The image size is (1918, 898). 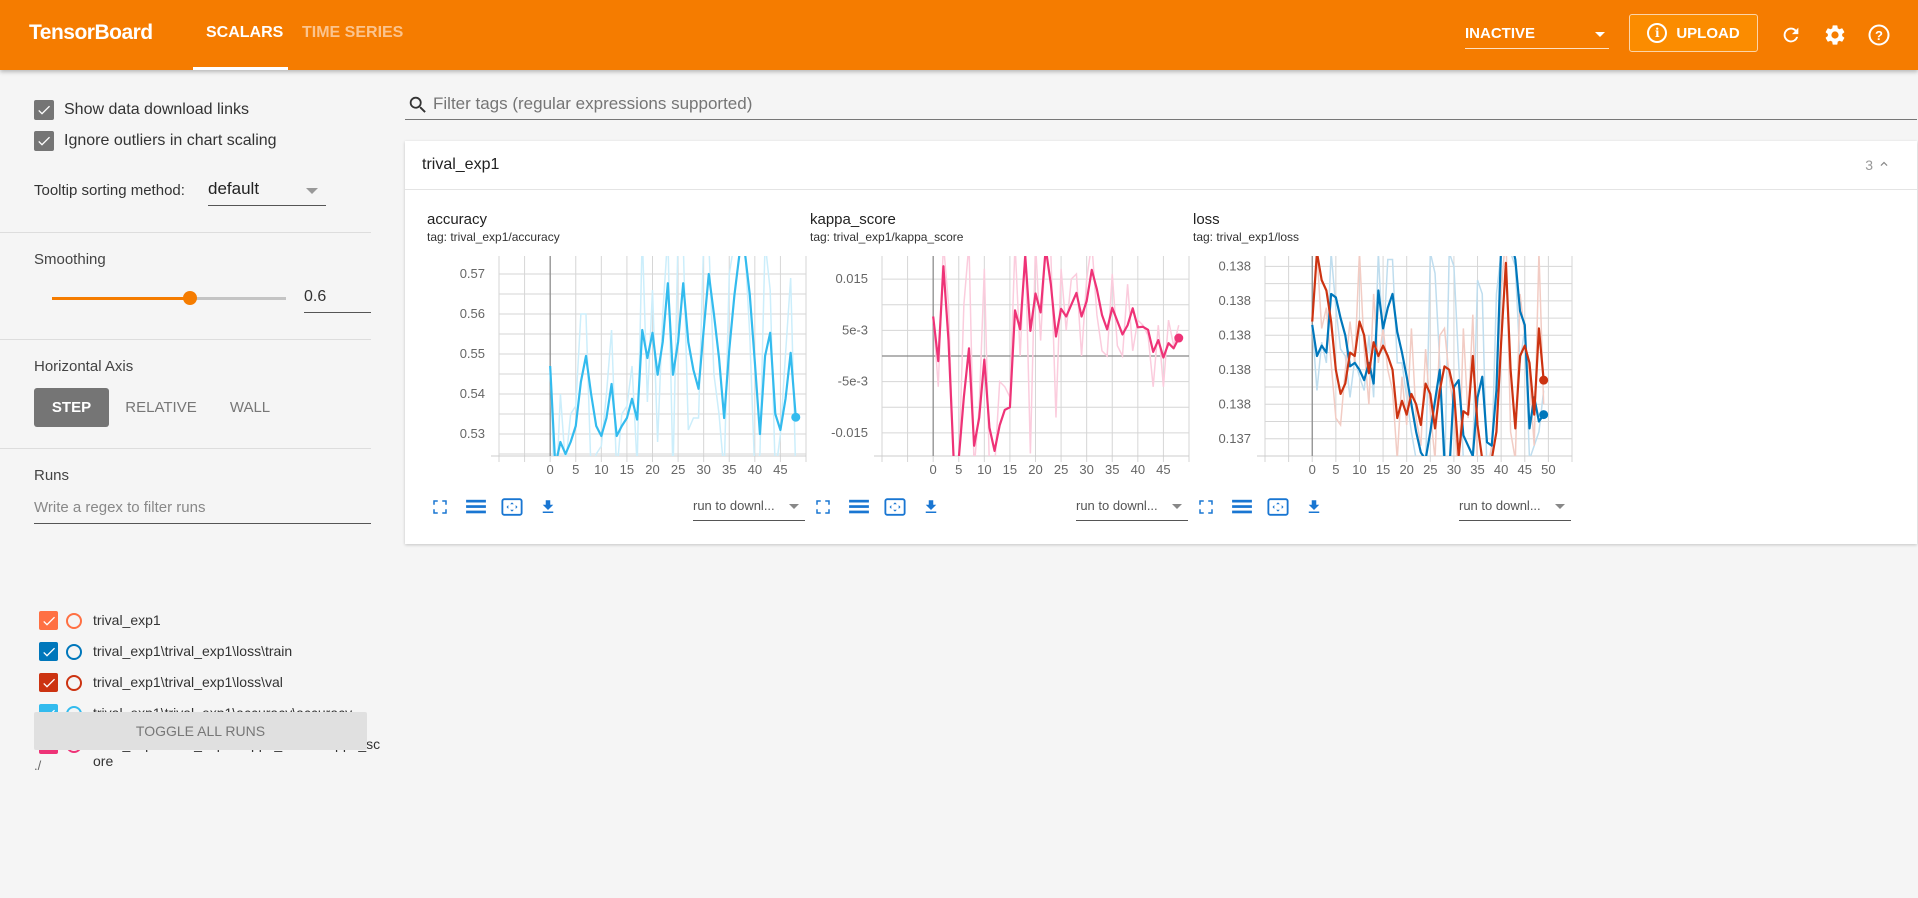 I want to click on upload-button: i UPLOAD, so click(x=1693, y=33).